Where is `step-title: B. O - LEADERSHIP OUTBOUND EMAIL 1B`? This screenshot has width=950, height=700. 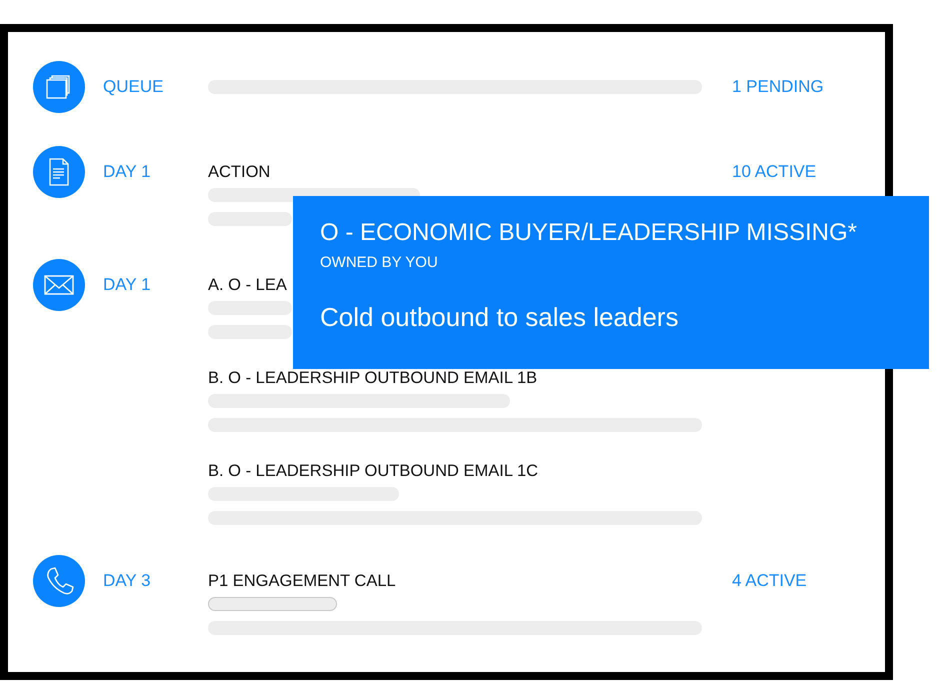 step-title: B. O - LEADERSHIP OUTBOUND EMAIL 1B is located at coordinates (373, 378).